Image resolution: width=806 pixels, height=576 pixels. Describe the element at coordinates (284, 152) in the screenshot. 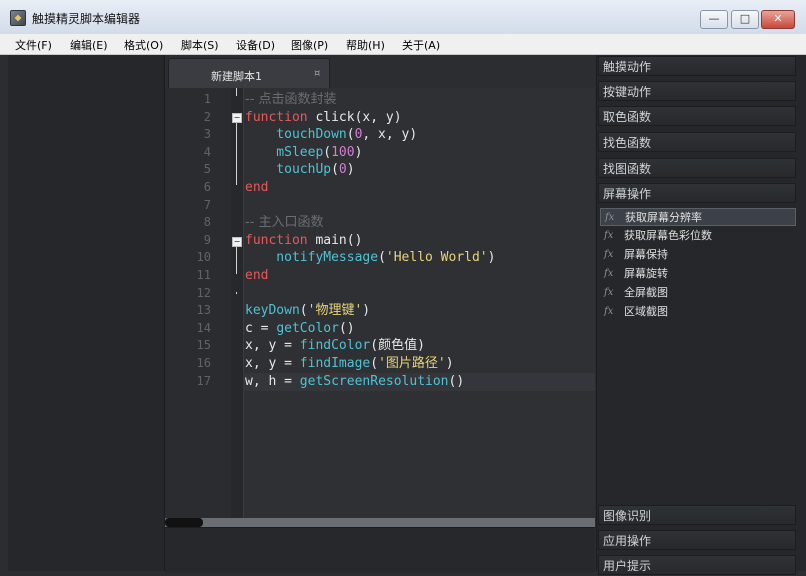

I see `code-token: mSleep` at that location.